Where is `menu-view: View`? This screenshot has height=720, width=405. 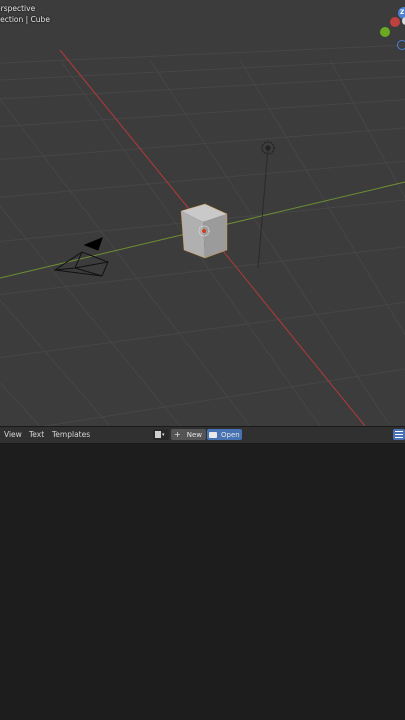 menu-view: View is located at coordinates (13, 434).